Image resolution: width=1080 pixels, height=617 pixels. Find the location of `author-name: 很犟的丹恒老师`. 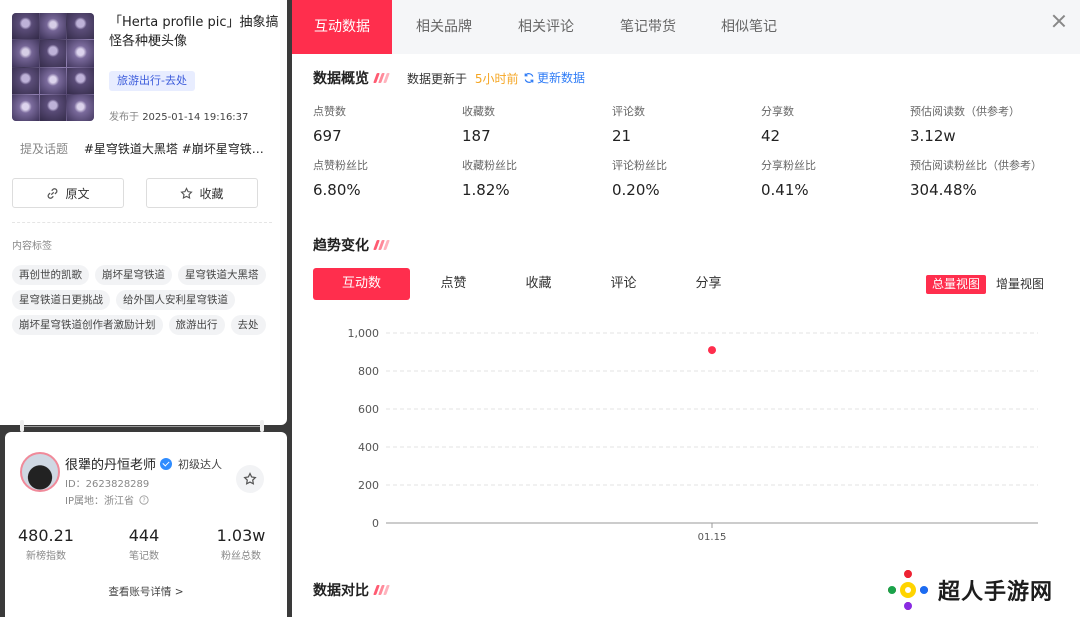

author-name: 很犟的丹恒老师 is located at coordinates (110, 463).